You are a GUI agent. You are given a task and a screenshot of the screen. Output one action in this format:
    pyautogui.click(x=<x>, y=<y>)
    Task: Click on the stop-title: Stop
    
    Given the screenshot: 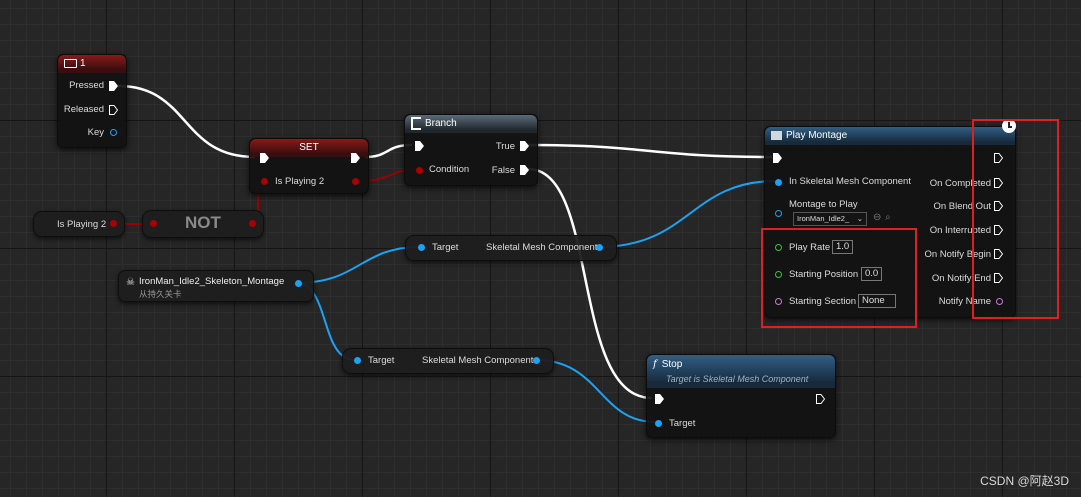 What is the action you would take?
    pyautogui.click(x=672, y=364)
    